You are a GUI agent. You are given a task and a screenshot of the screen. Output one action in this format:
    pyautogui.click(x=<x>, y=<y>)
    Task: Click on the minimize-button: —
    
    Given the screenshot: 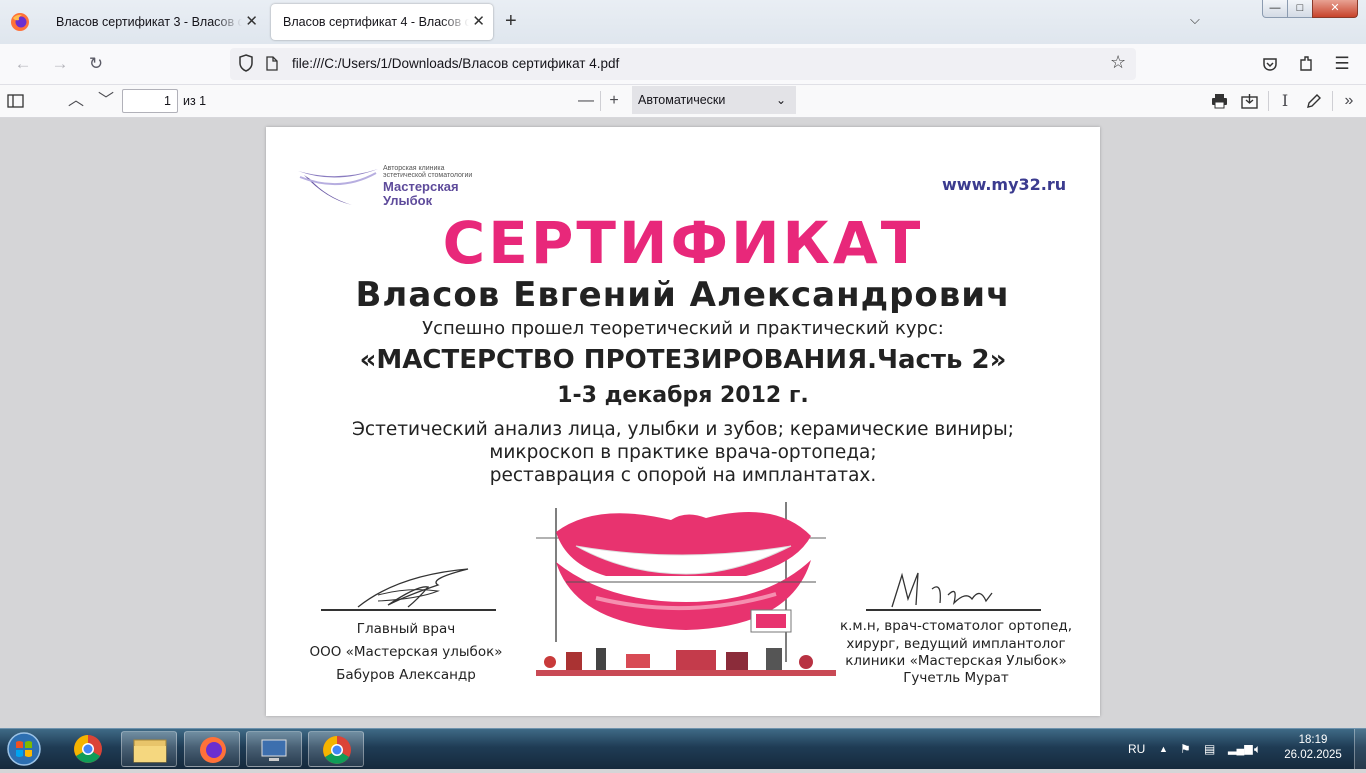 What is the action you would take?
    pyautogui.click(x=1275, y=9)
    